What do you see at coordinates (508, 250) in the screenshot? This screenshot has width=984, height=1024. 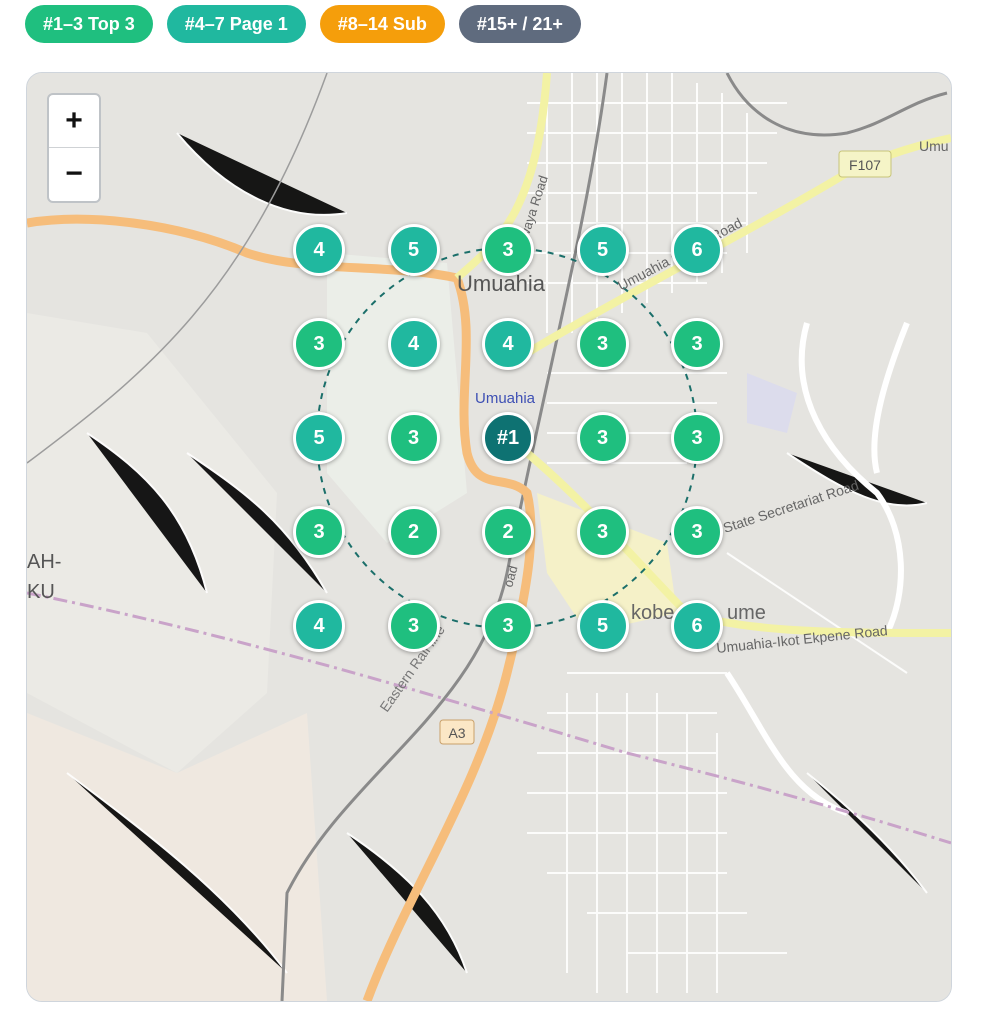 I see `rank-marker-r0-c2: 3` at bounding box center [508, 250].